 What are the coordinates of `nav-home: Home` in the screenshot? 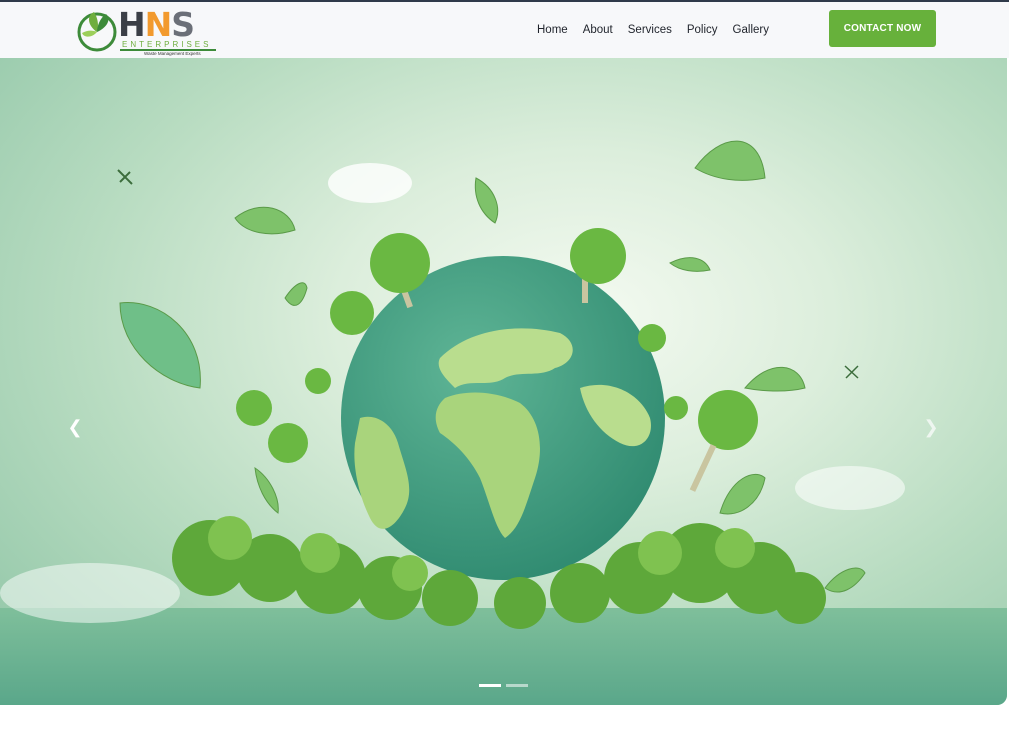 It's located at (552, 30).